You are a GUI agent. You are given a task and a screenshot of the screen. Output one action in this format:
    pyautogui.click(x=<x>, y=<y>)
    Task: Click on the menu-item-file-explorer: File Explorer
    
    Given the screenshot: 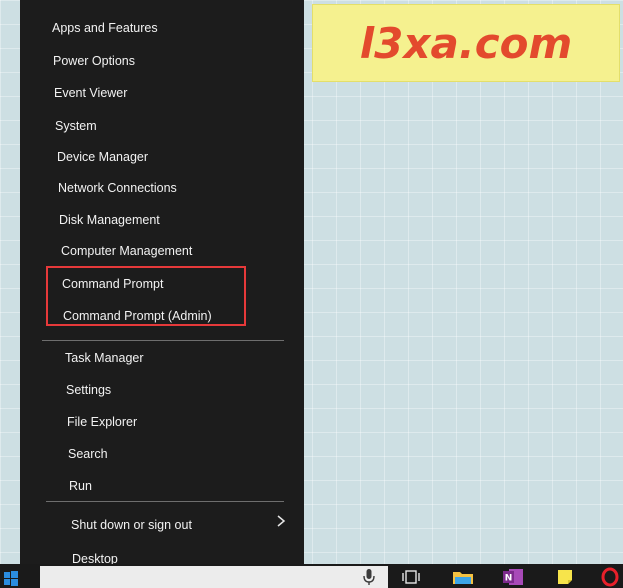 What is the action you would take?
    pyautogui.click(x=102, y=422)
    